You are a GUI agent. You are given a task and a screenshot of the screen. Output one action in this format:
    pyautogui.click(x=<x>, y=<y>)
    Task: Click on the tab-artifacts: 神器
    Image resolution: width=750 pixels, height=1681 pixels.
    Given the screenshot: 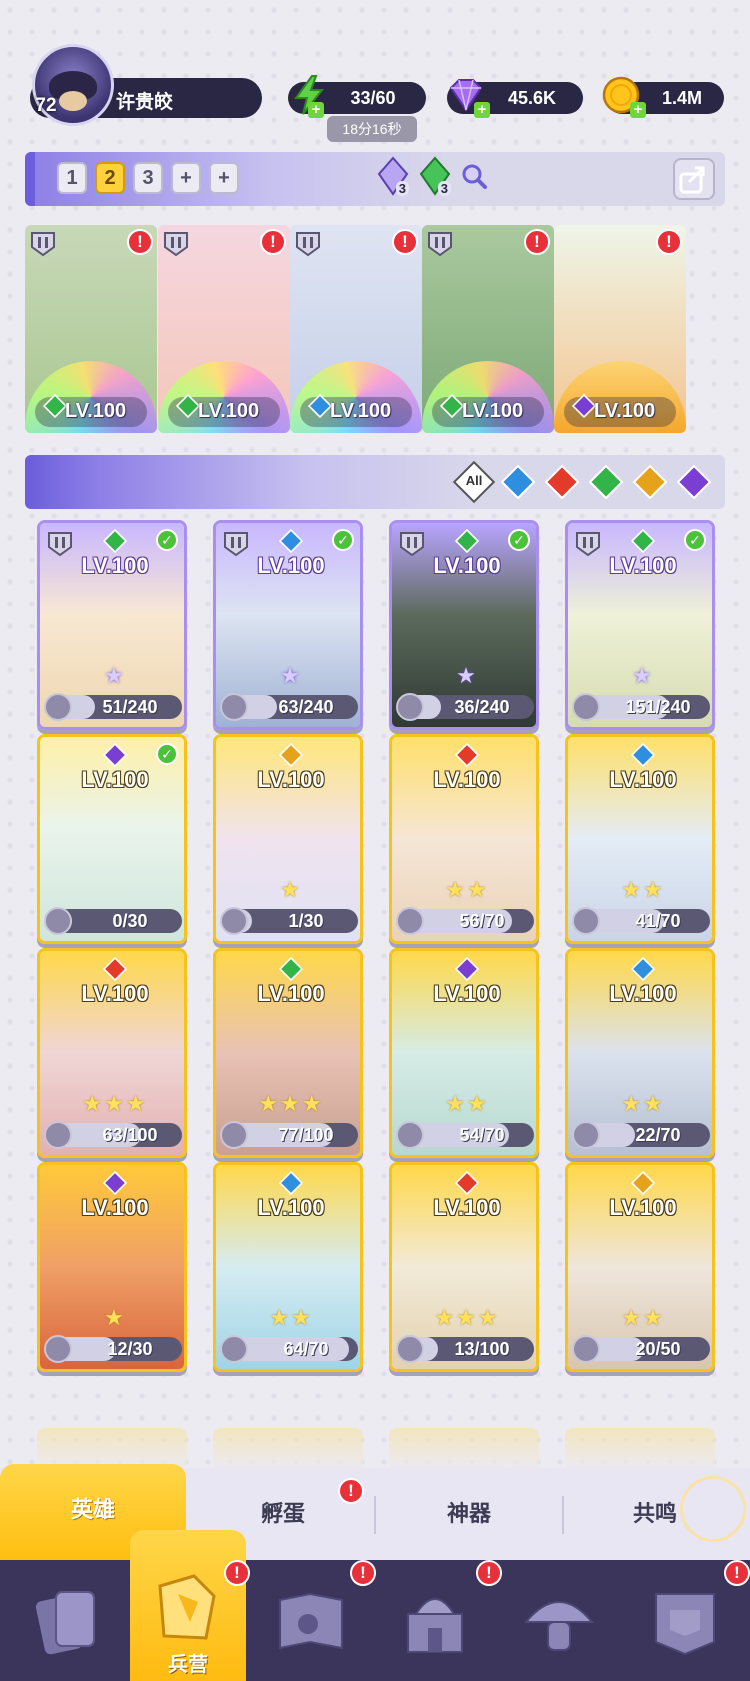 What is the action you would take?
    pyautogui.click(x=469, y=1514)
    